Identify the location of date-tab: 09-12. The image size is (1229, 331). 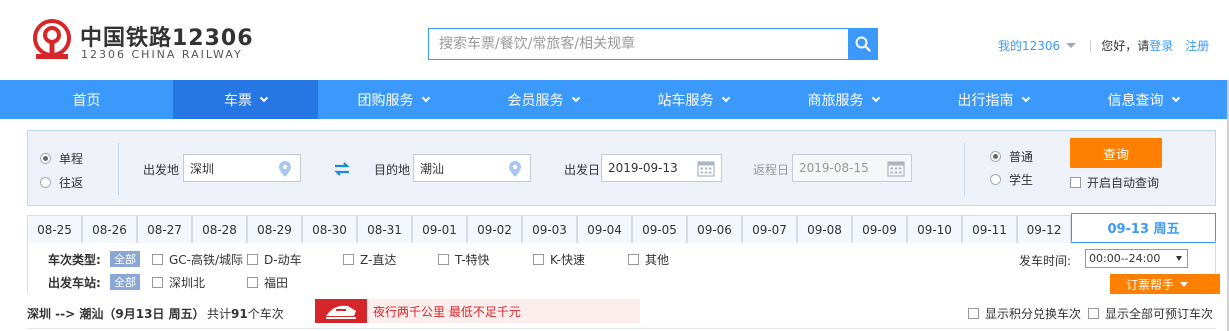
(1044, 229).